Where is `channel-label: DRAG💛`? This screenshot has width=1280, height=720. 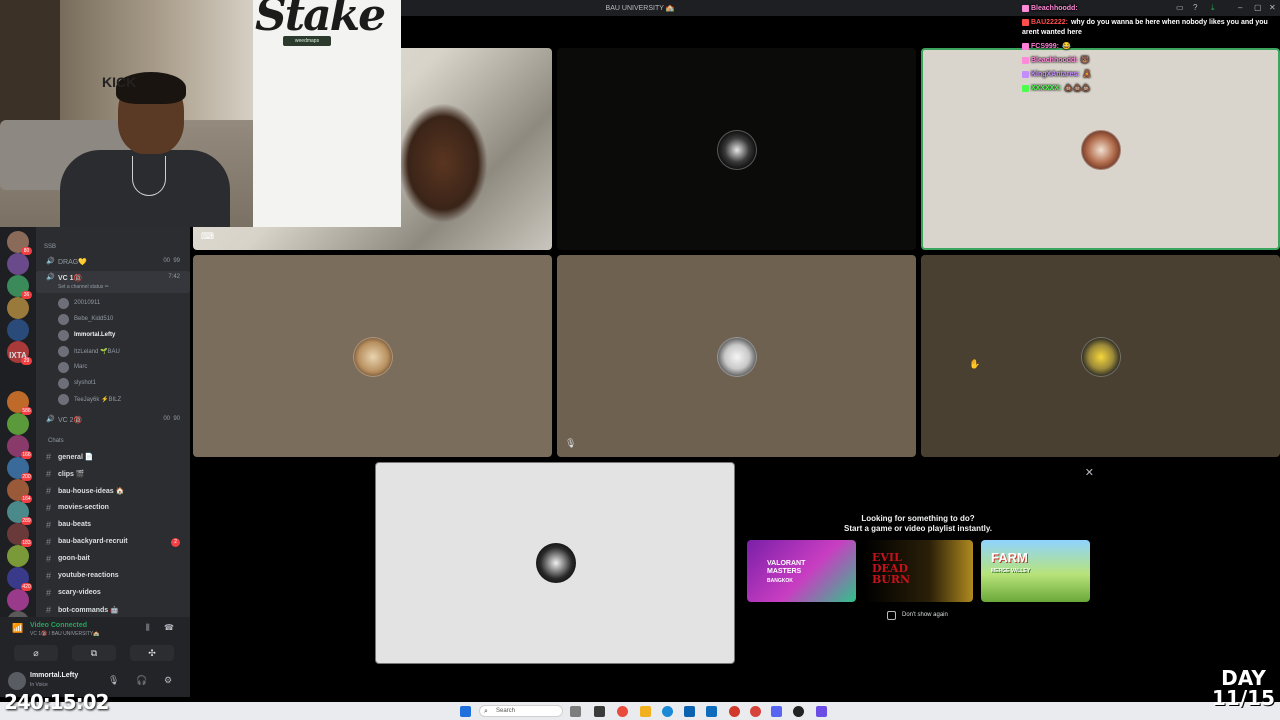
channel-label: DRAG💛 is located at coordinates (72, 262).